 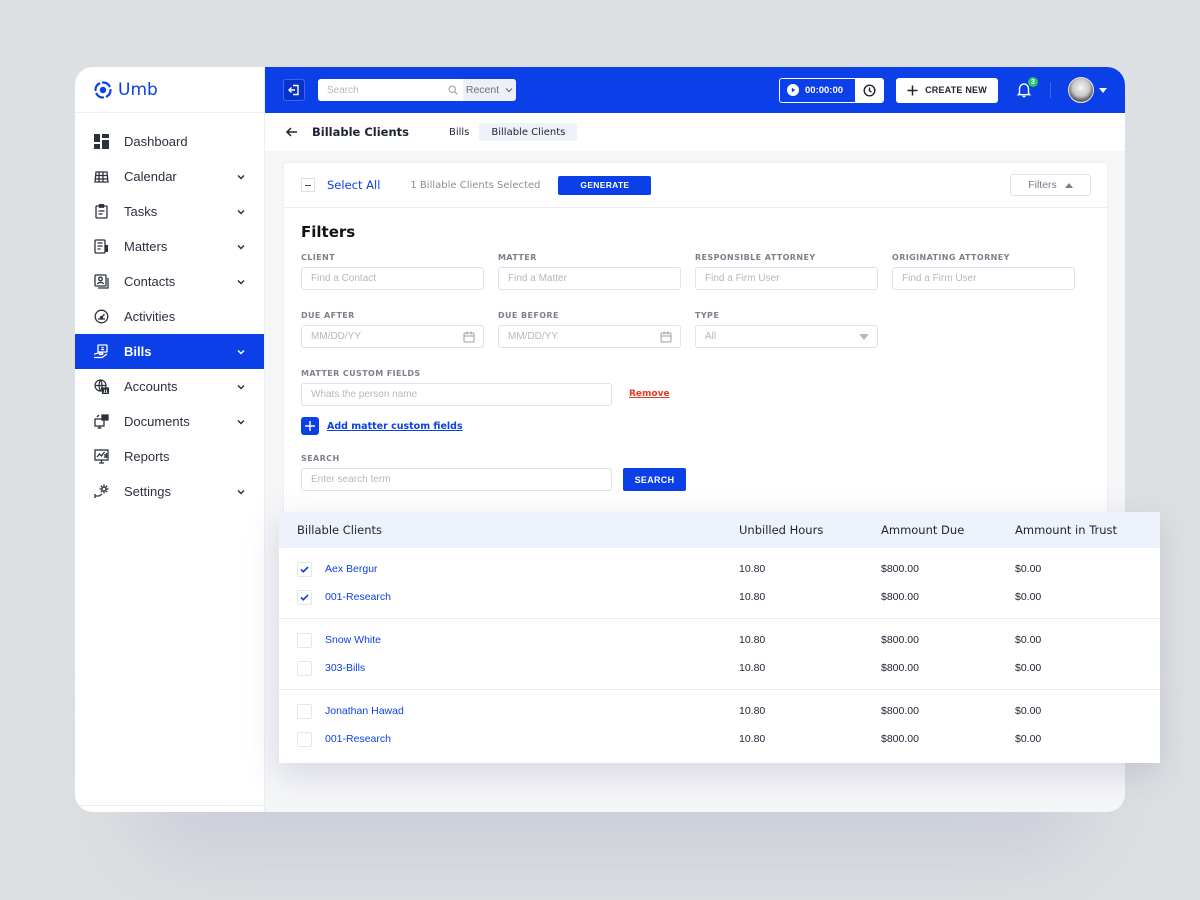 I want to click on recent-label: Recent, so click(x=482, y=90).